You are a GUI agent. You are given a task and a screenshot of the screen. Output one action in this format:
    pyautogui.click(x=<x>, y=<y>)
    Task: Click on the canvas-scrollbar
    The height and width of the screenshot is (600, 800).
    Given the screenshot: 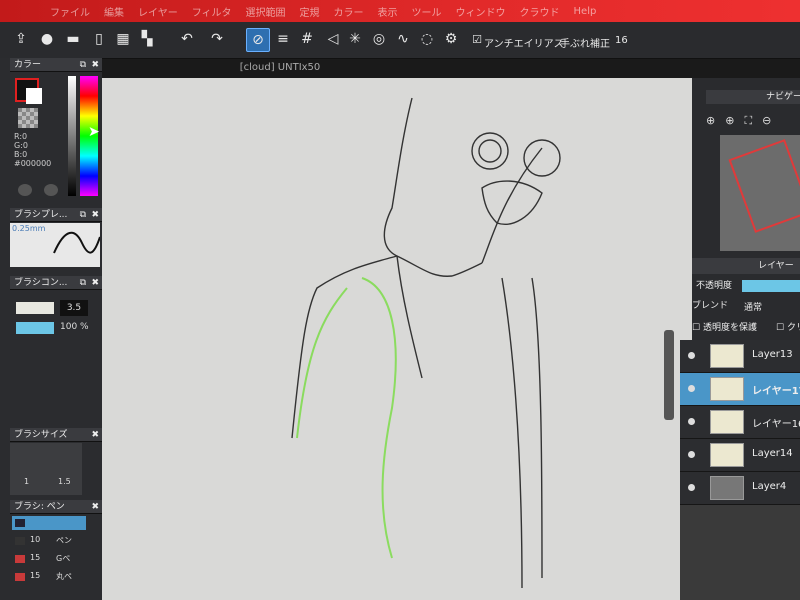 What is the action you would take?
    pyautogui.click(x=669, y=375)
    